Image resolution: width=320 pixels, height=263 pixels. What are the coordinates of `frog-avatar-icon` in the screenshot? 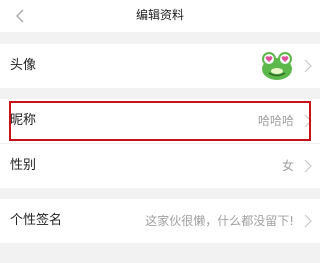 It's located at (277, 66).